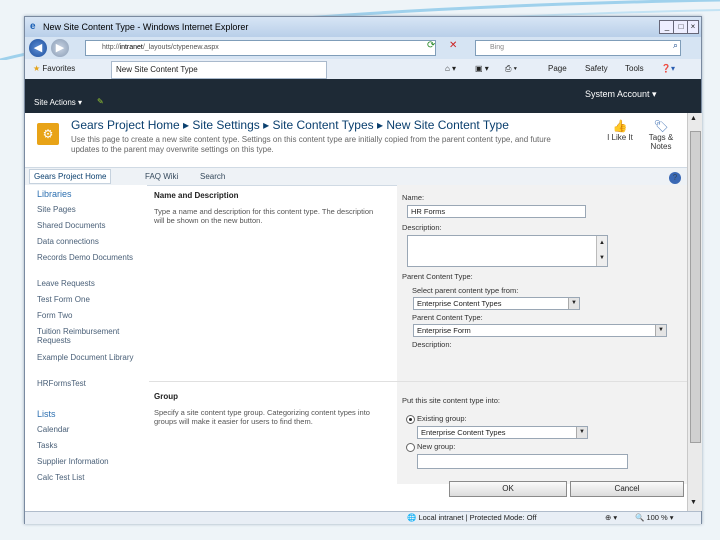  What do you see at coordinates (91, 257) in the screenshot?
I see `quicklaunch-item: Records Demo Documents` at bounding box center [91, 257].